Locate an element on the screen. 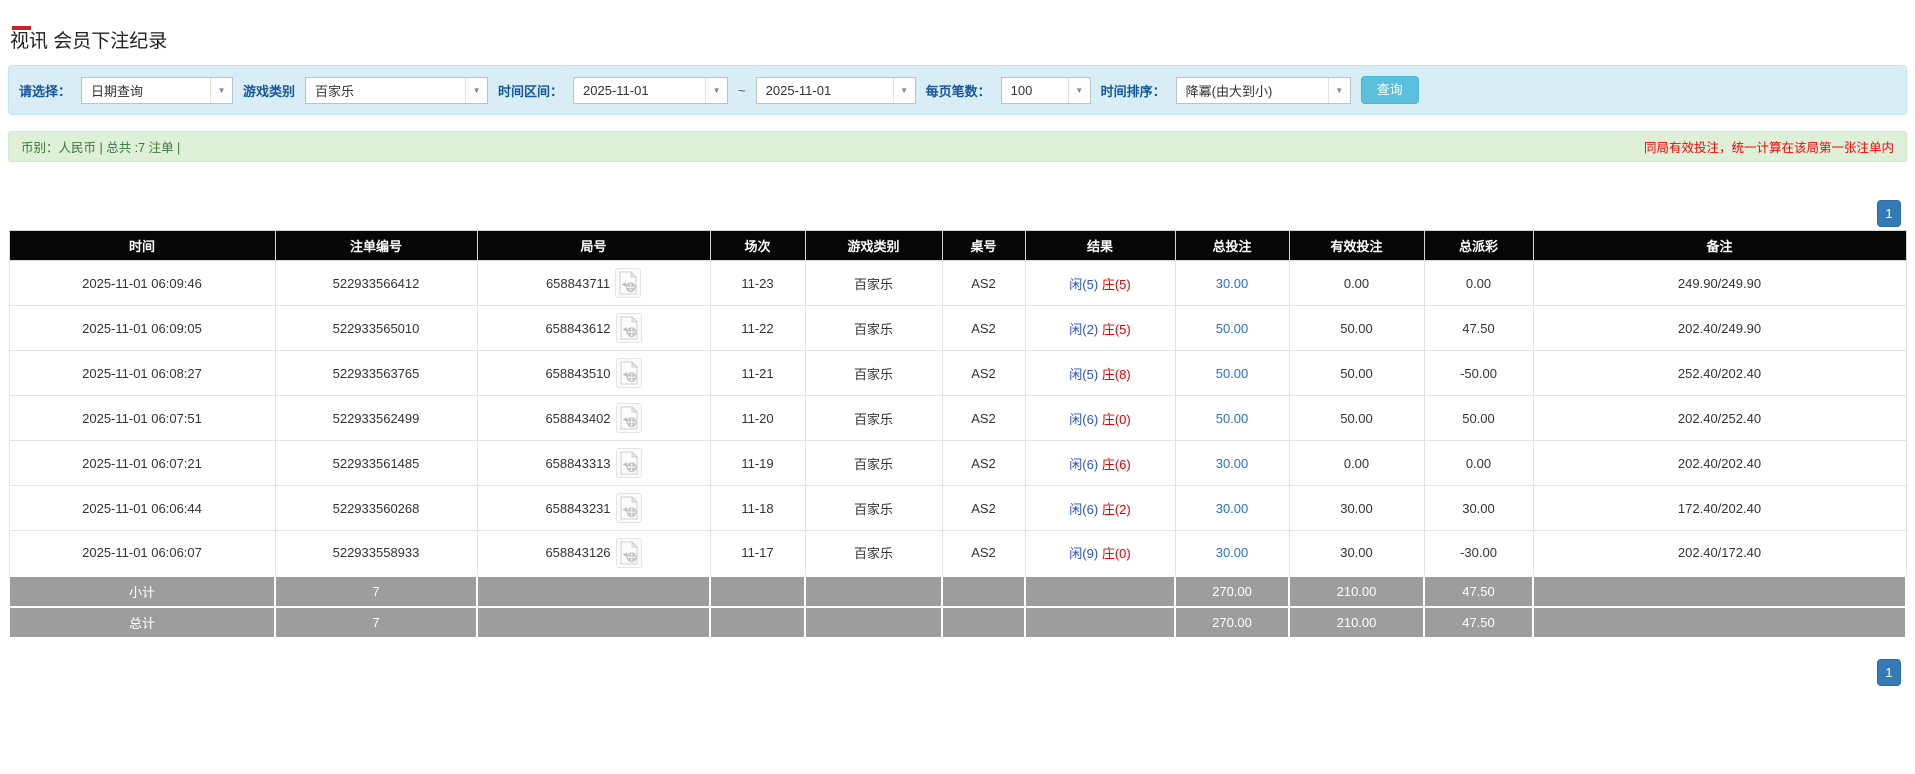 The height and width of the screenshot is (774, 1915). cell-round-id: 658843711 is located at coordinates (593, 283).